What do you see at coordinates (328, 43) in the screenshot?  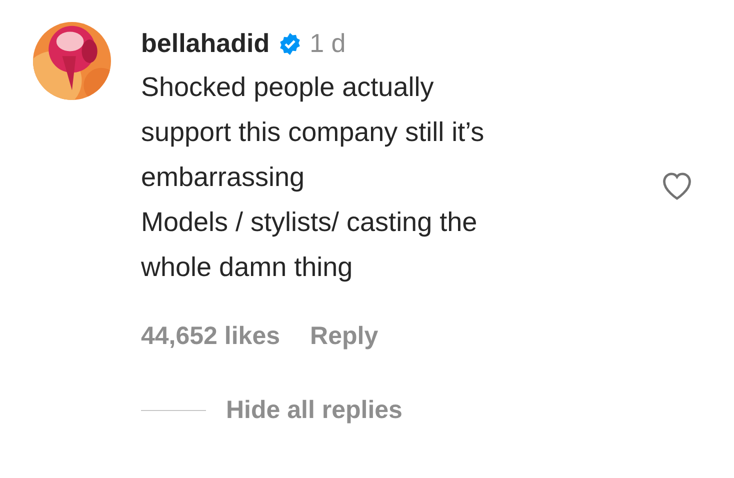 I see `comment-time: 1 d` at bounding box center [328, 43].